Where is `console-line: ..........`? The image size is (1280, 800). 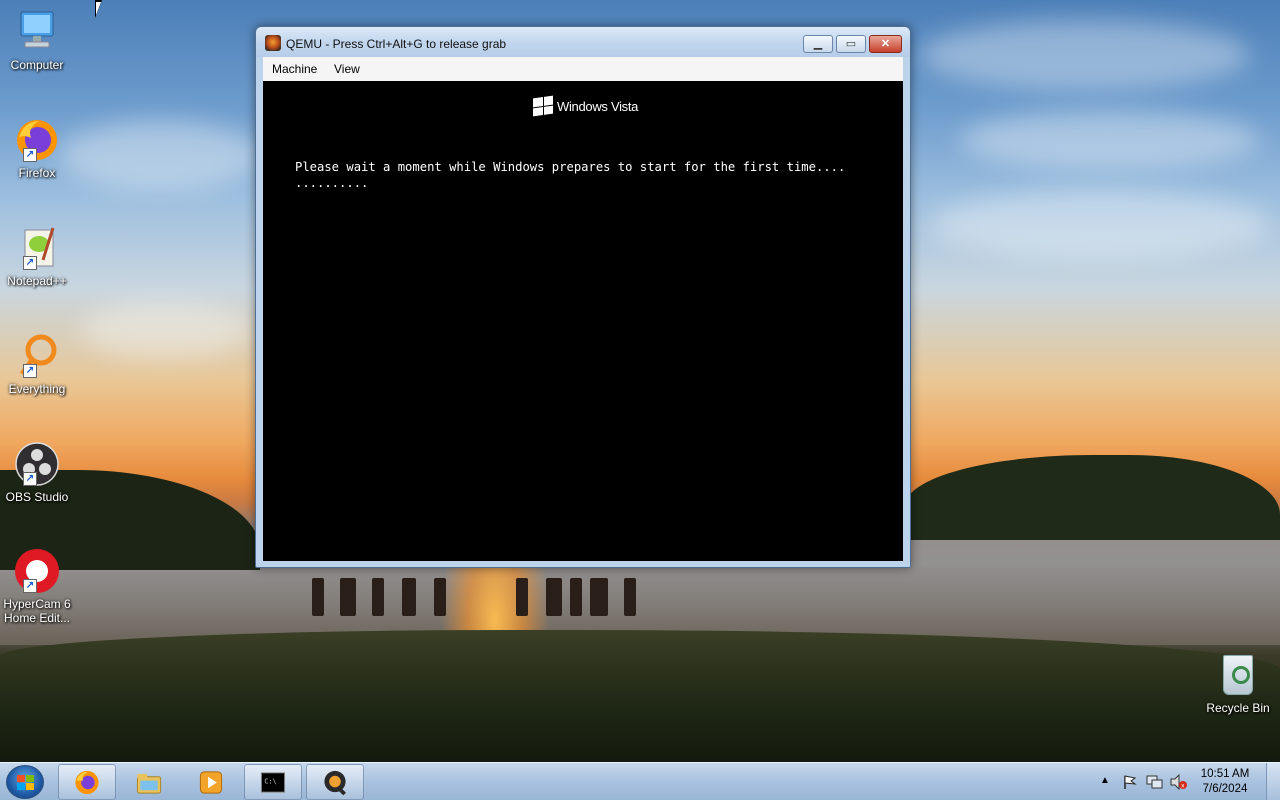
console-line: .......... is located at coordinates (332, 183).